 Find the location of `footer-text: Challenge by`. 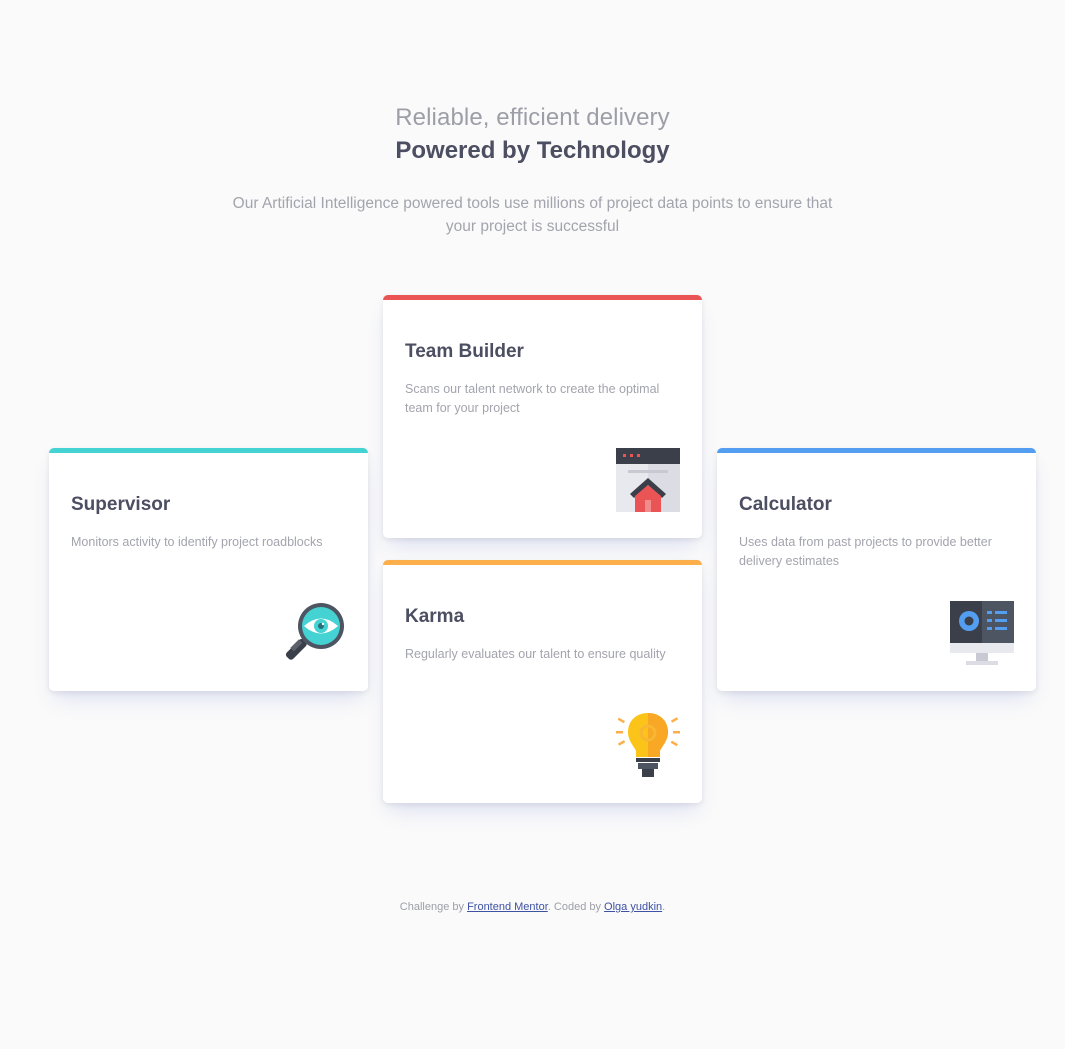

footer-text: Challenge by is located at coordinates (433, 907).